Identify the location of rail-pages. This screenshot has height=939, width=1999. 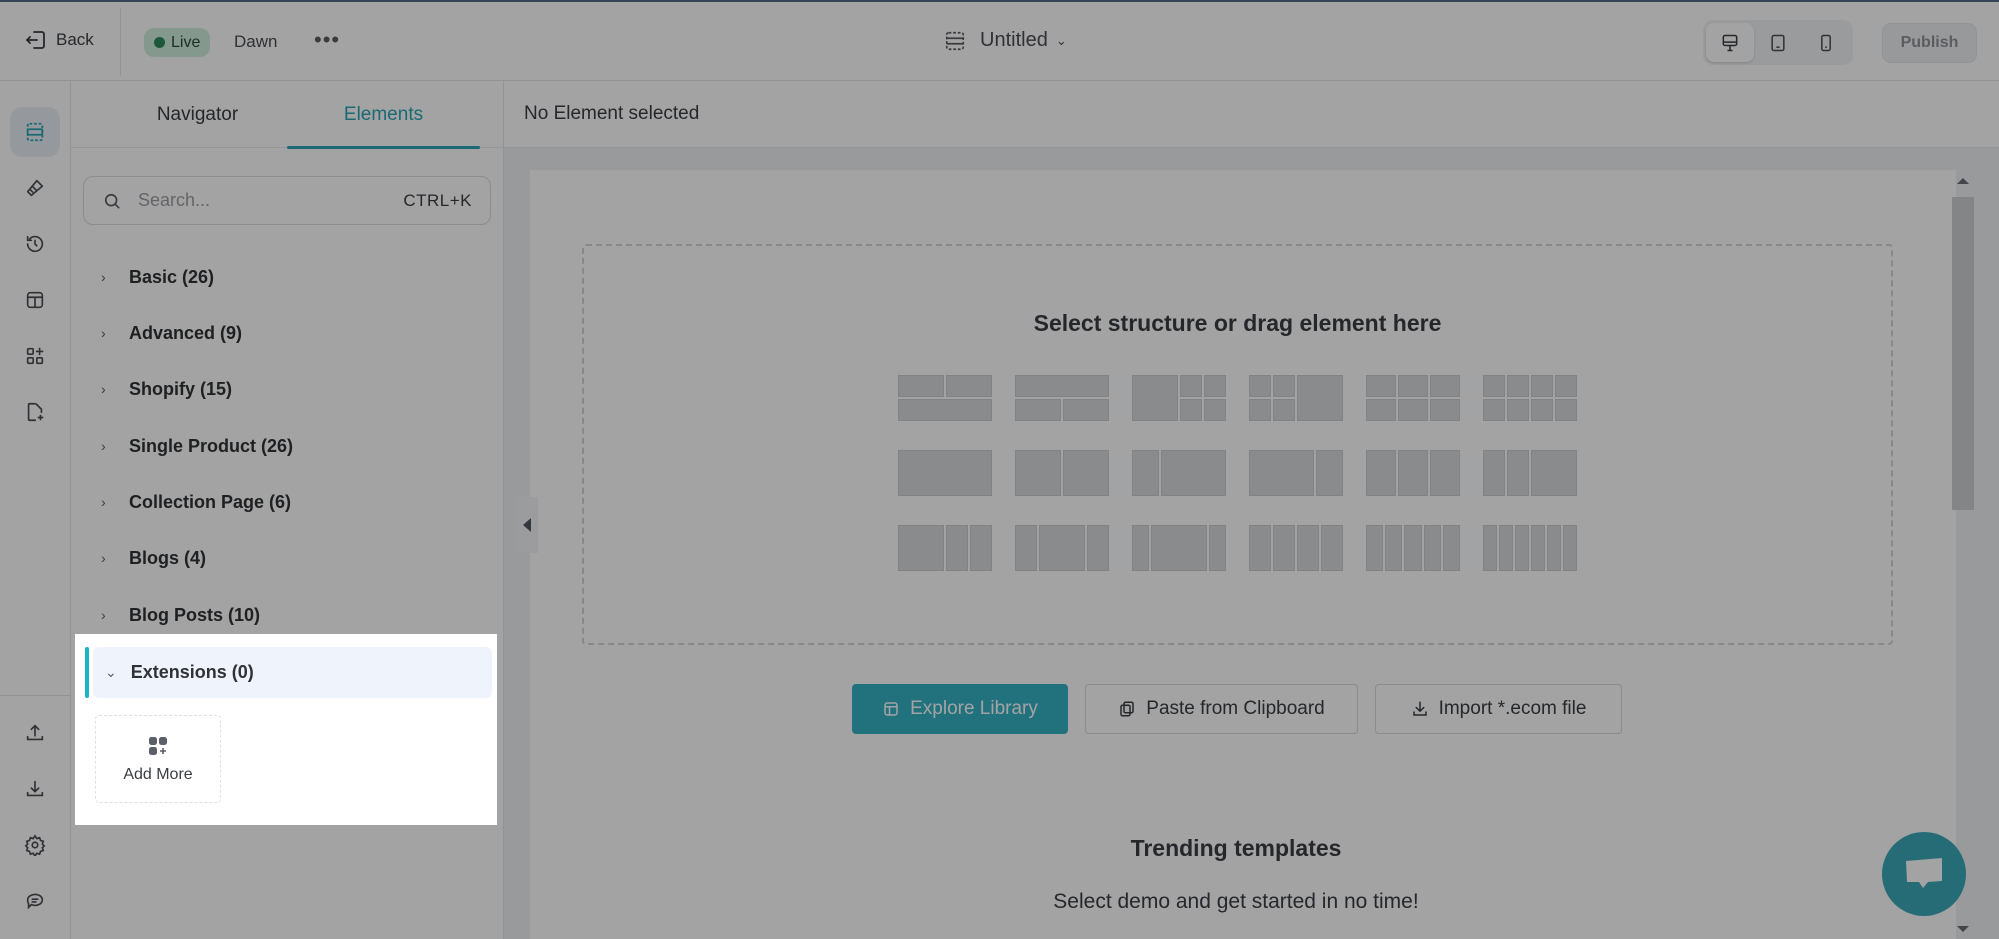
(35, 412).